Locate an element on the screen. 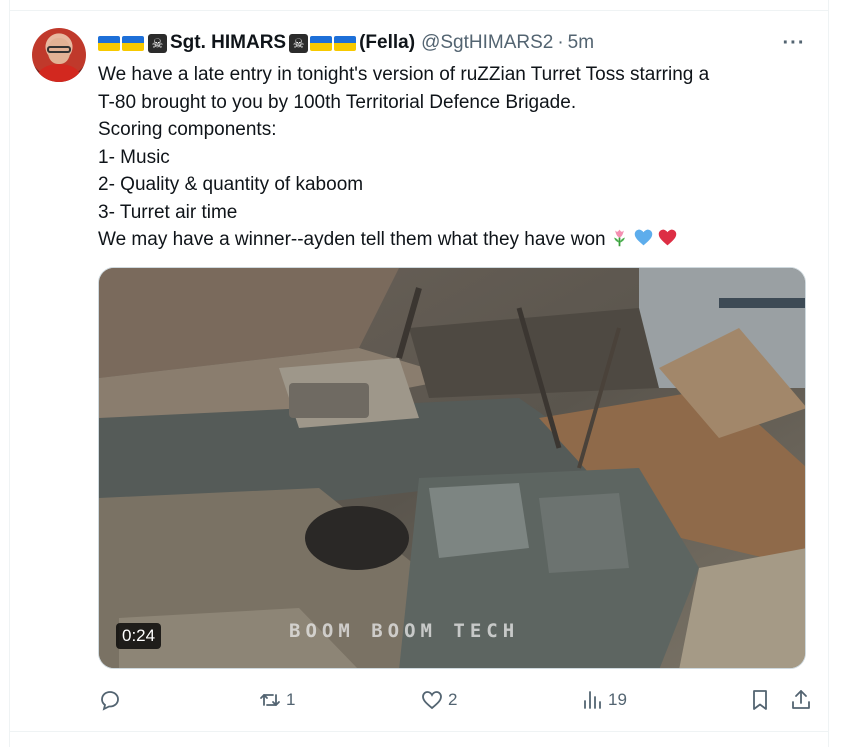 The height and width of the screenshot is (747, 850). bookmark-icon is located at coordinates (760, 700).